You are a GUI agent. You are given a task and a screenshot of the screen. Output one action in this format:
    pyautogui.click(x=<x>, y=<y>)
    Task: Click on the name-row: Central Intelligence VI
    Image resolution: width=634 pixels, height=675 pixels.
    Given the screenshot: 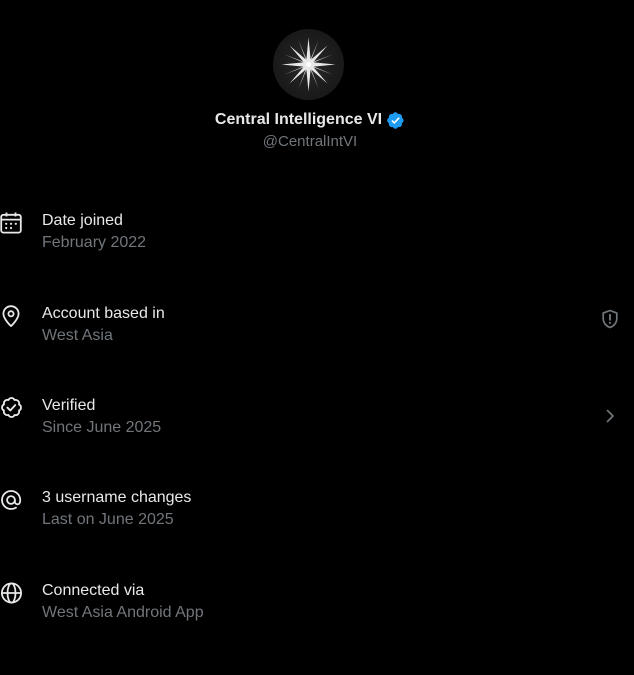 What is the action you would take?
    pyautogui.click(x=310, y=120)
    